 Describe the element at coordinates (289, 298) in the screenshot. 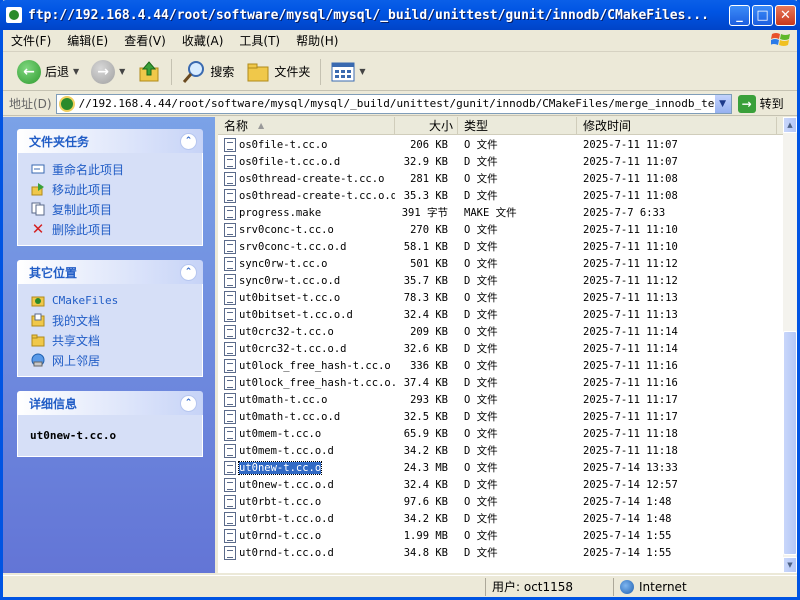

I see `file-name: ut0bitset-t.cc.o` at that location.